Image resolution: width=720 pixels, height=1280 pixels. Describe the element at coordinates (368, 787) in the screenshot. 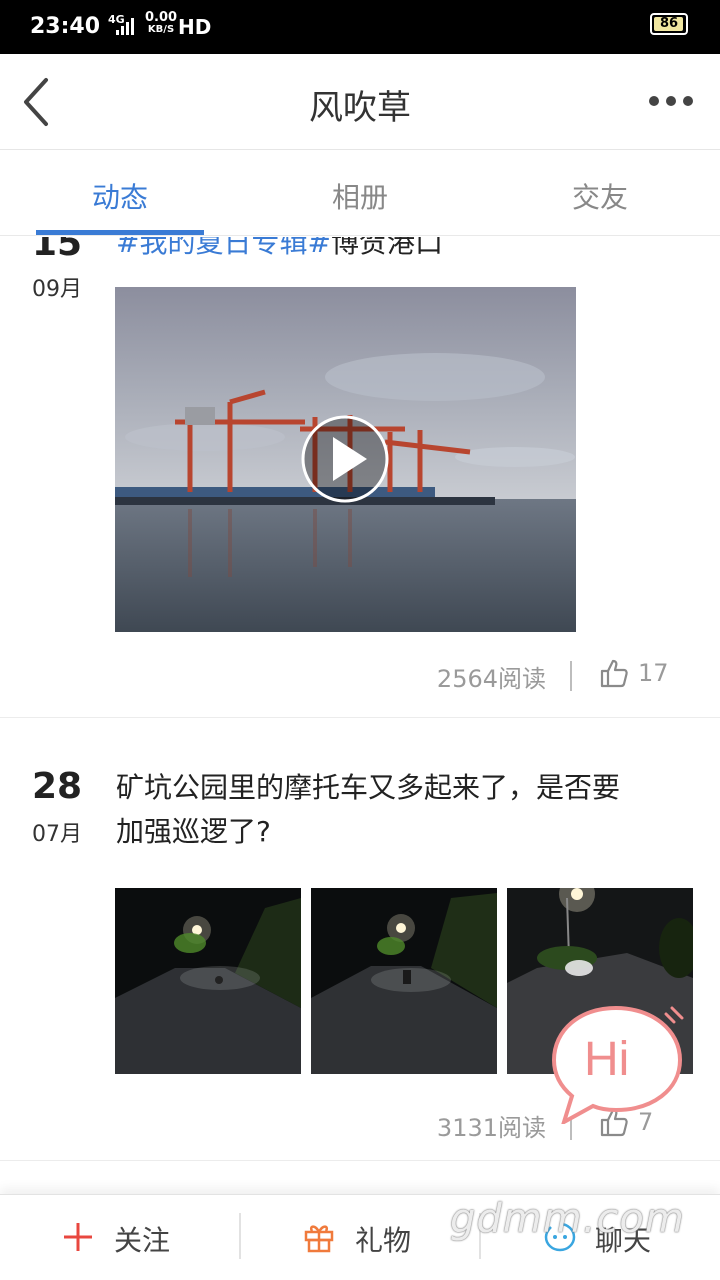

I see `post-caption-line1: 矿坑公园里的摩托车又多起来了，是否要` at that location.